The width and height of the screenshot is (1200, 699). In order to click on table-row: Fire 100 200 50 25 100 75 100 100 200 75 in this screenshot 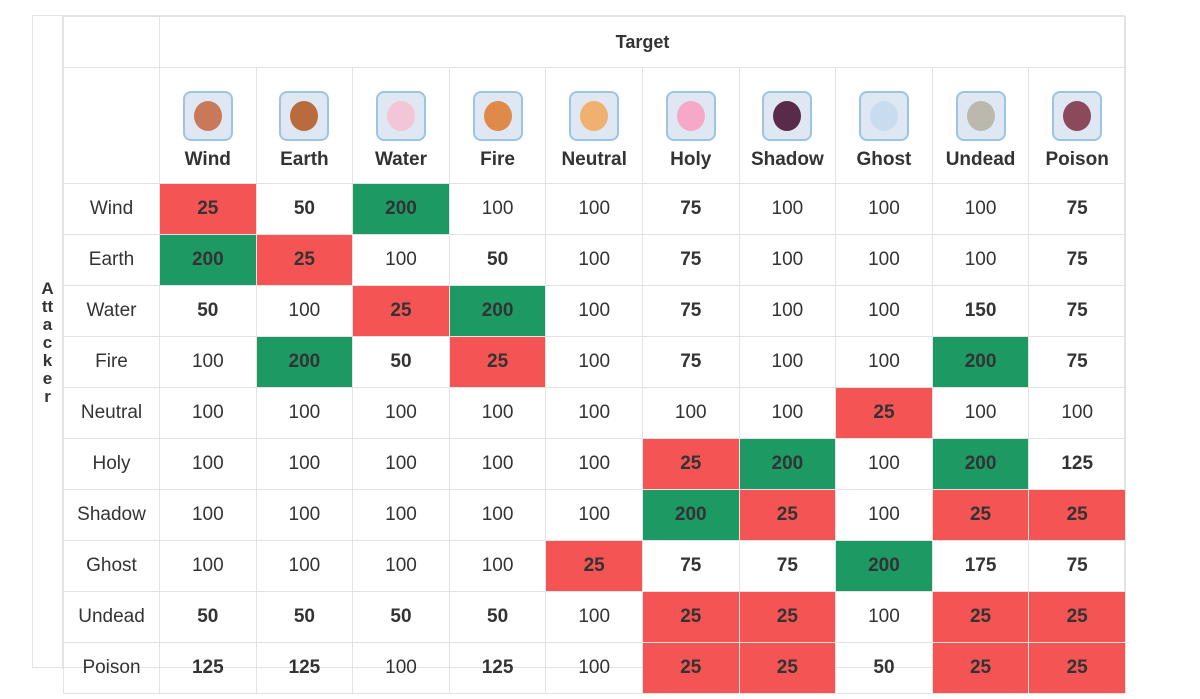, I will do `click(594, 362)`.